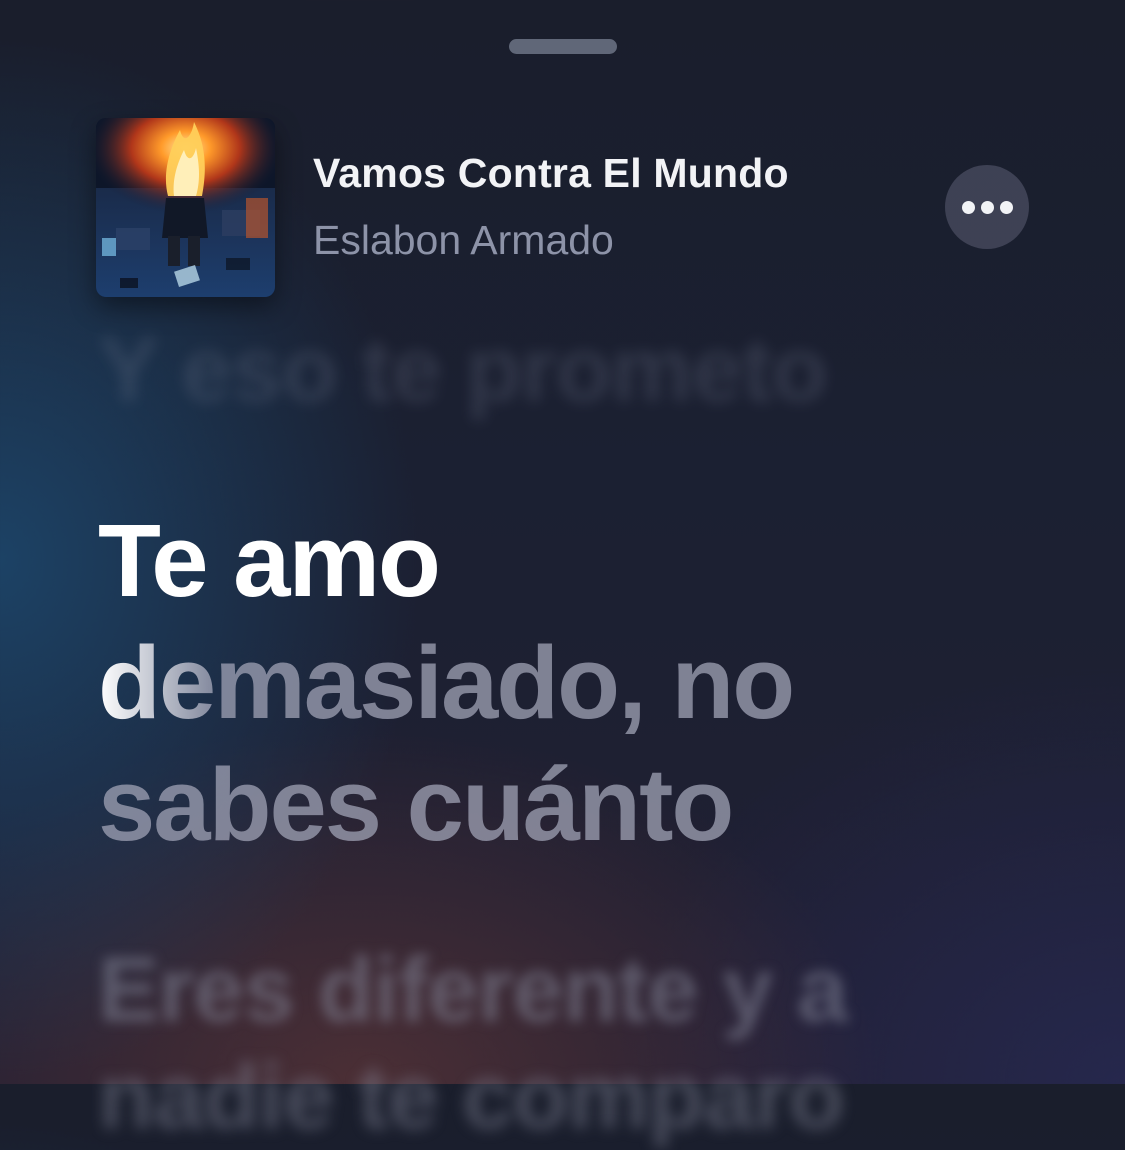  I want to click on album-art, so click(185, 207).